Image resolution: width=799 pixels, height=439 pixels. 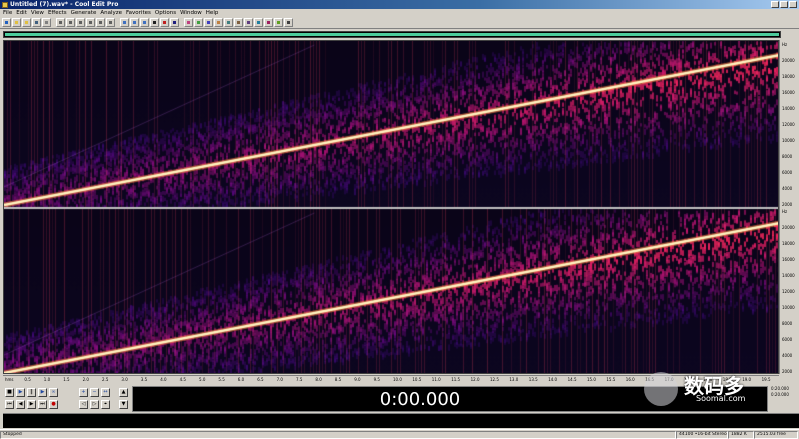 What do you see at coordinates (188, 22) in the screenshot?
I see `effect-icon` at bounding box center [188, 22].